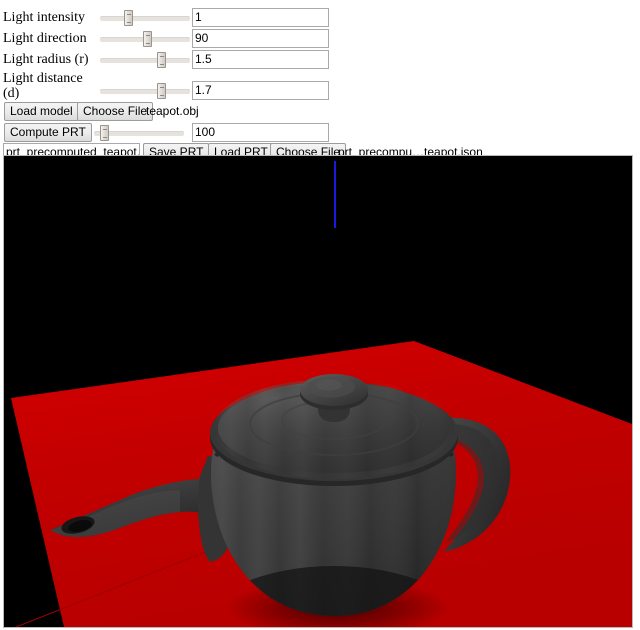  What do you see at coordinates (45, 38) in the screenshot?
I see `light-direction-label: Light direction` at bounding box center [45, 38].